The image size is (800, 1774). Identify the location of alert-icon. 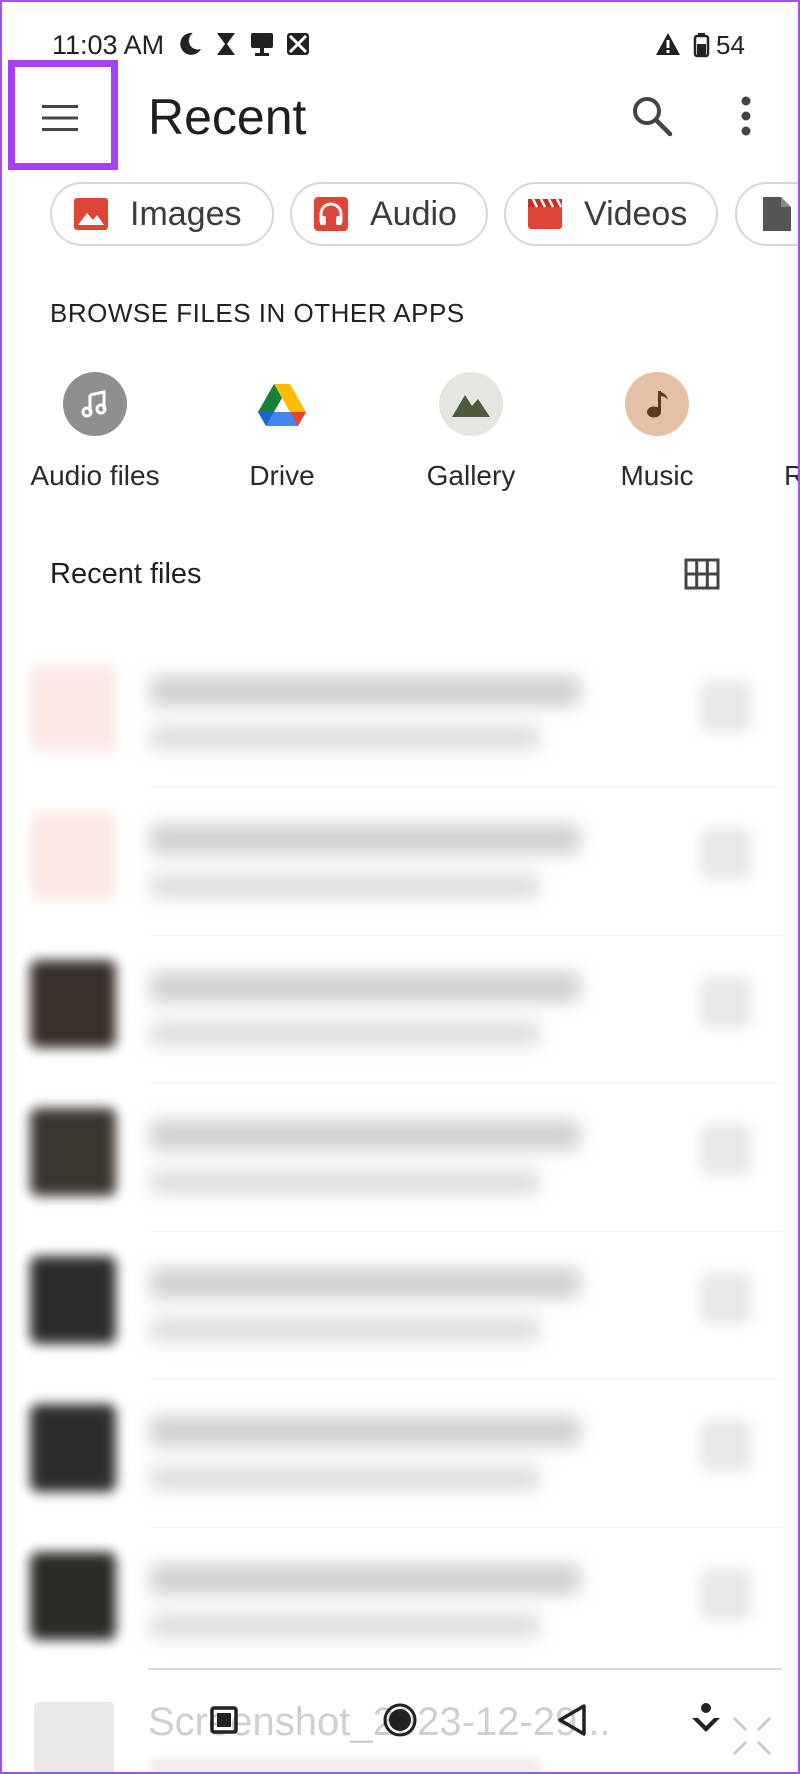
(668, 44).